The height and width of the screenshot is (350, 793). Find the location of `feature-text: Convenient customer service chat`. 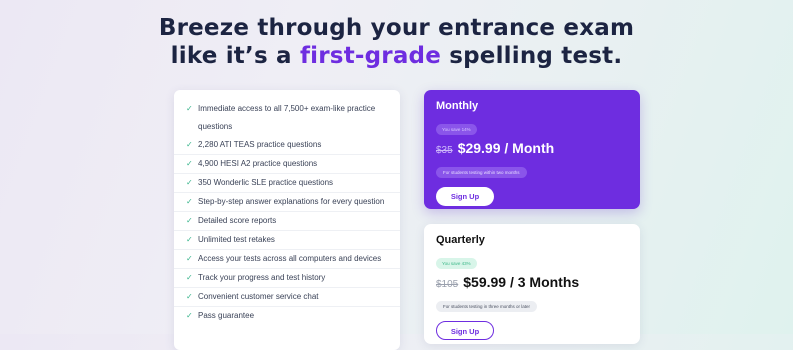

feature-text: Convenient customer service chat is located at coordinates (258, 296).